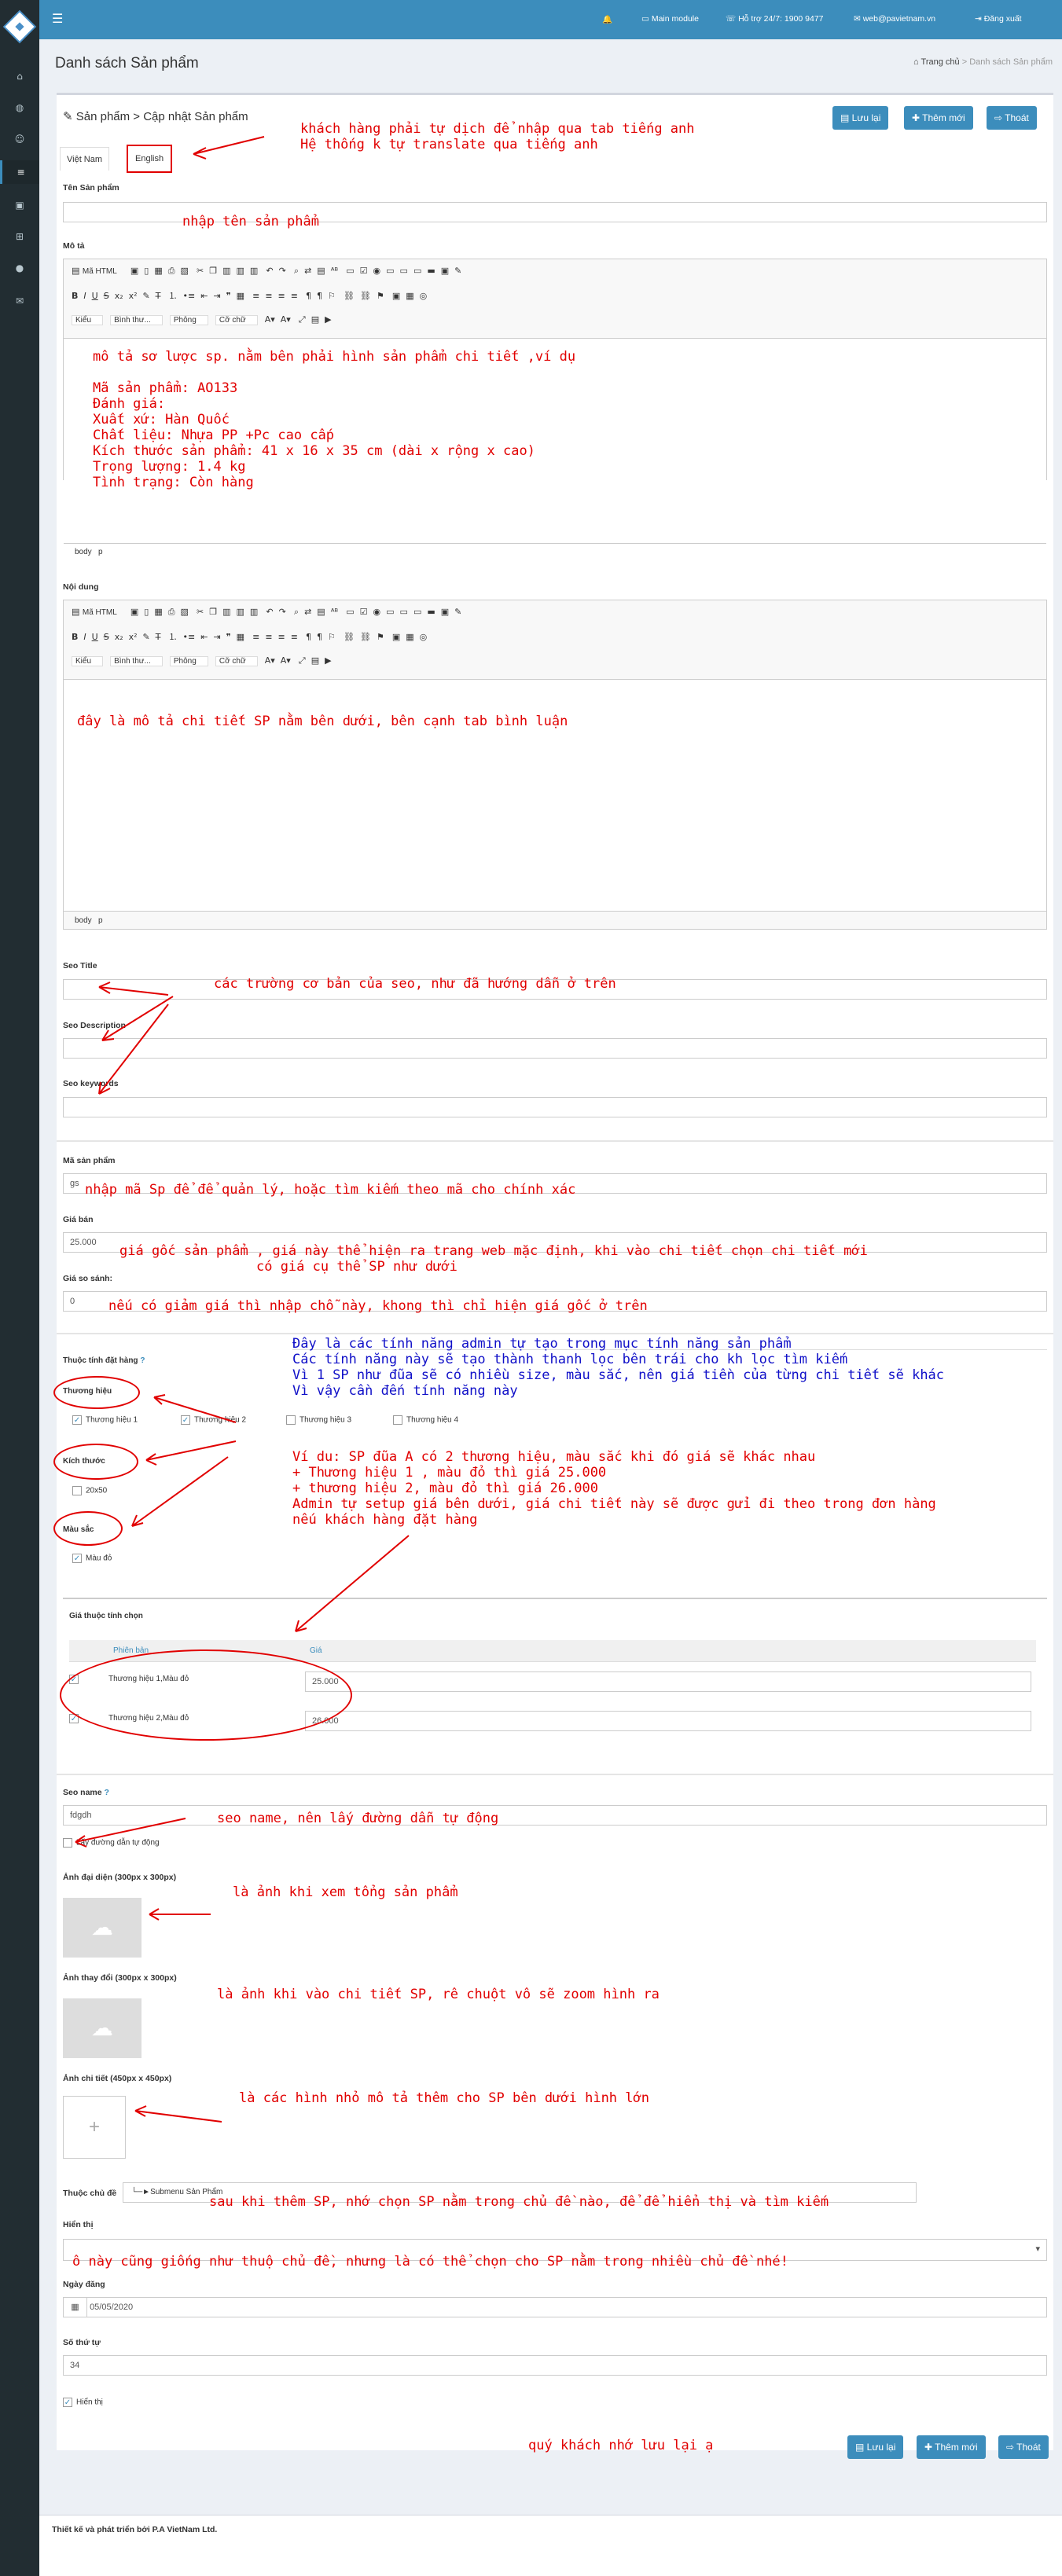 This screenshot has width=1062, height=2576. I want to click on menu-icon: ☰, so click(58, 18).